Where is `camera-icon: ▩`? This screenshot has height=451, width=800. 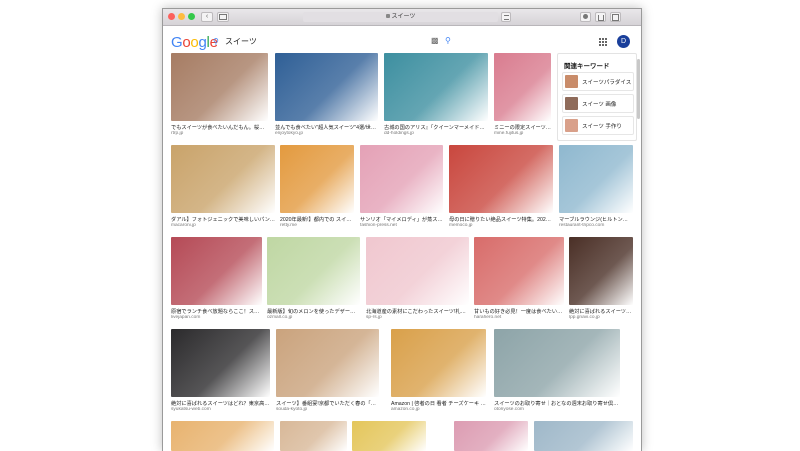 camera-icon: ▩ is located at coordinates (435, 40).